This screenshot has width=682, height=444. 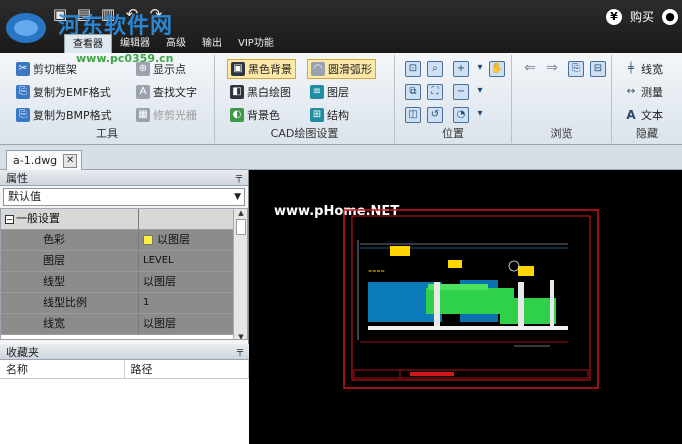 I want to click on property-key: 线宽, so click(x=70, y=324).